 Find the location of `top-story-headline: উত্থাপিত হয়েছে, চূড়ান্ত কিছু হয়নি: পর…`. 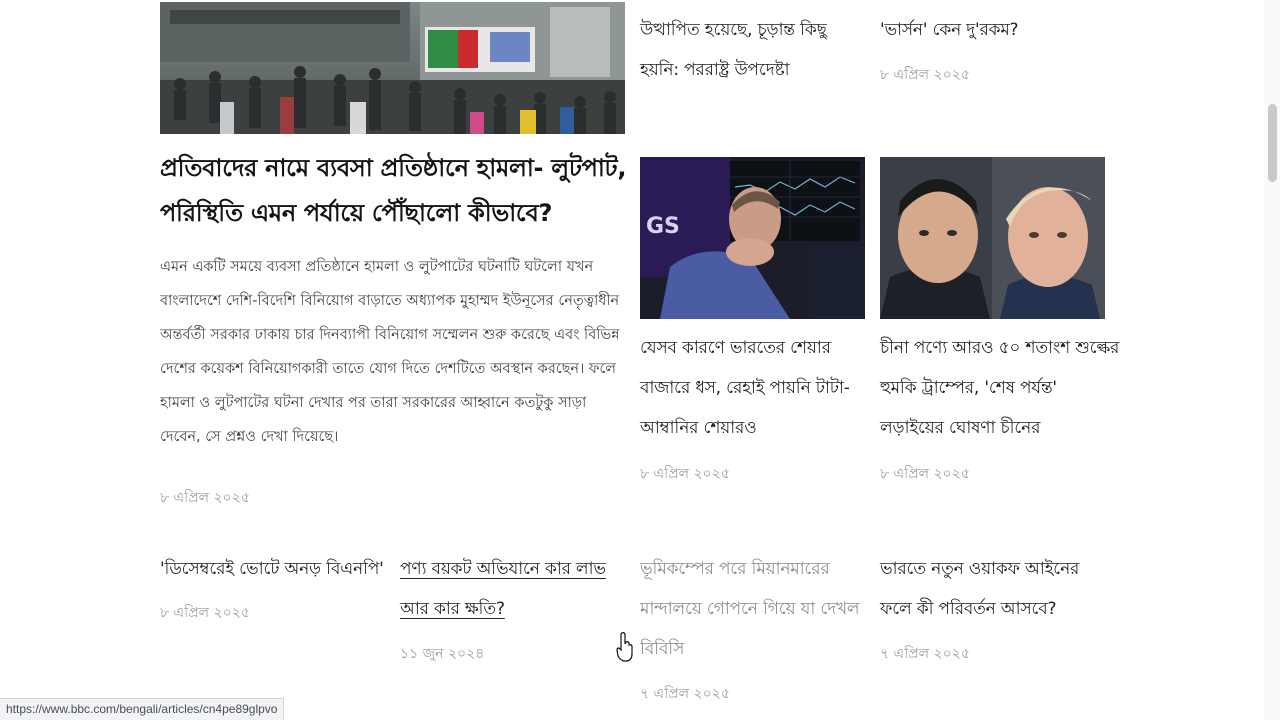

top-story-headline: উত্থাপিত হয়েছে, চূড়ান্ত কিছু হয়নি: পর… is located at coordinates (752, 50).